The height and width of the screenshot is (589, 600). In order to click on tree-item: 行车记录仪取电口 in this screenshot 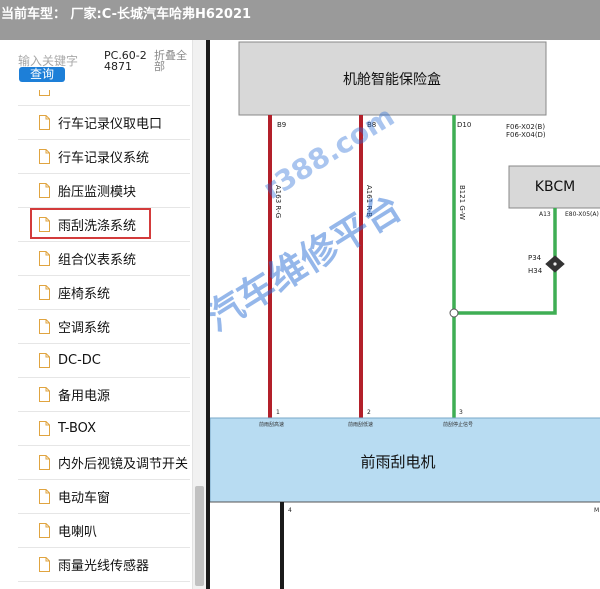, I will do `click(104, 123)`.